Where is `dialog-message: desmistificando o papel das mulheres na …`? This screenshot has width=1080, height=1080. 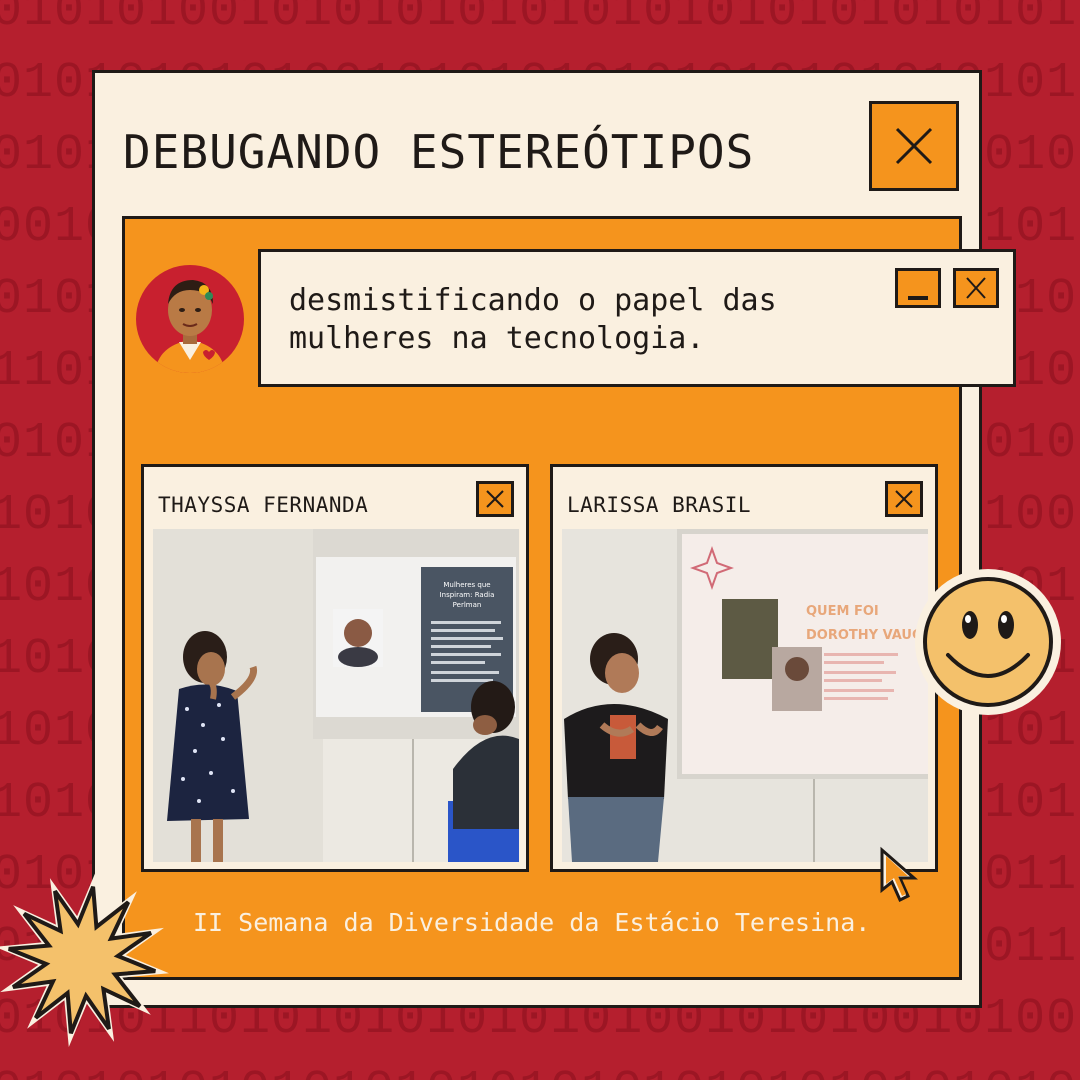 dialog-message: desmistificando o papel das mulheres na … is located at coordinates (533, 319).